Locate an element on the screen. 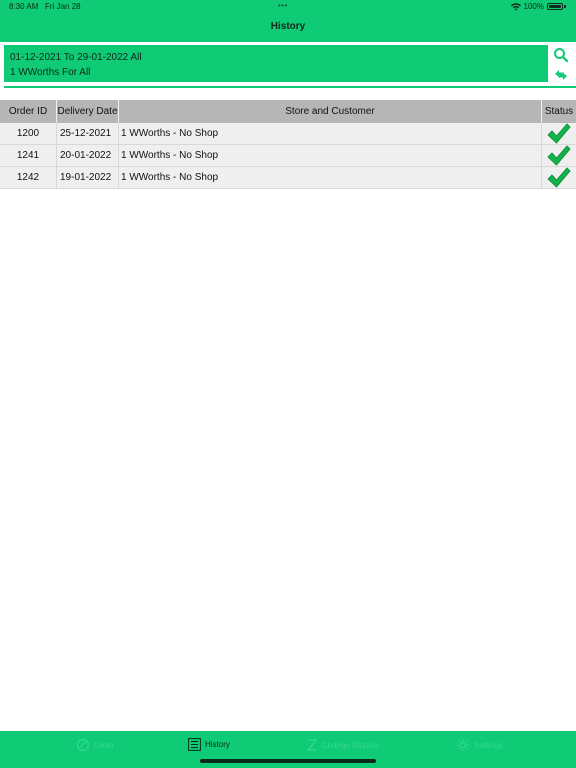 The width and height of the screenshot is (576, 768). status-bar: 8:30 AM Fri Jan 28 ••• 100% is located at coordinates (288, 7).